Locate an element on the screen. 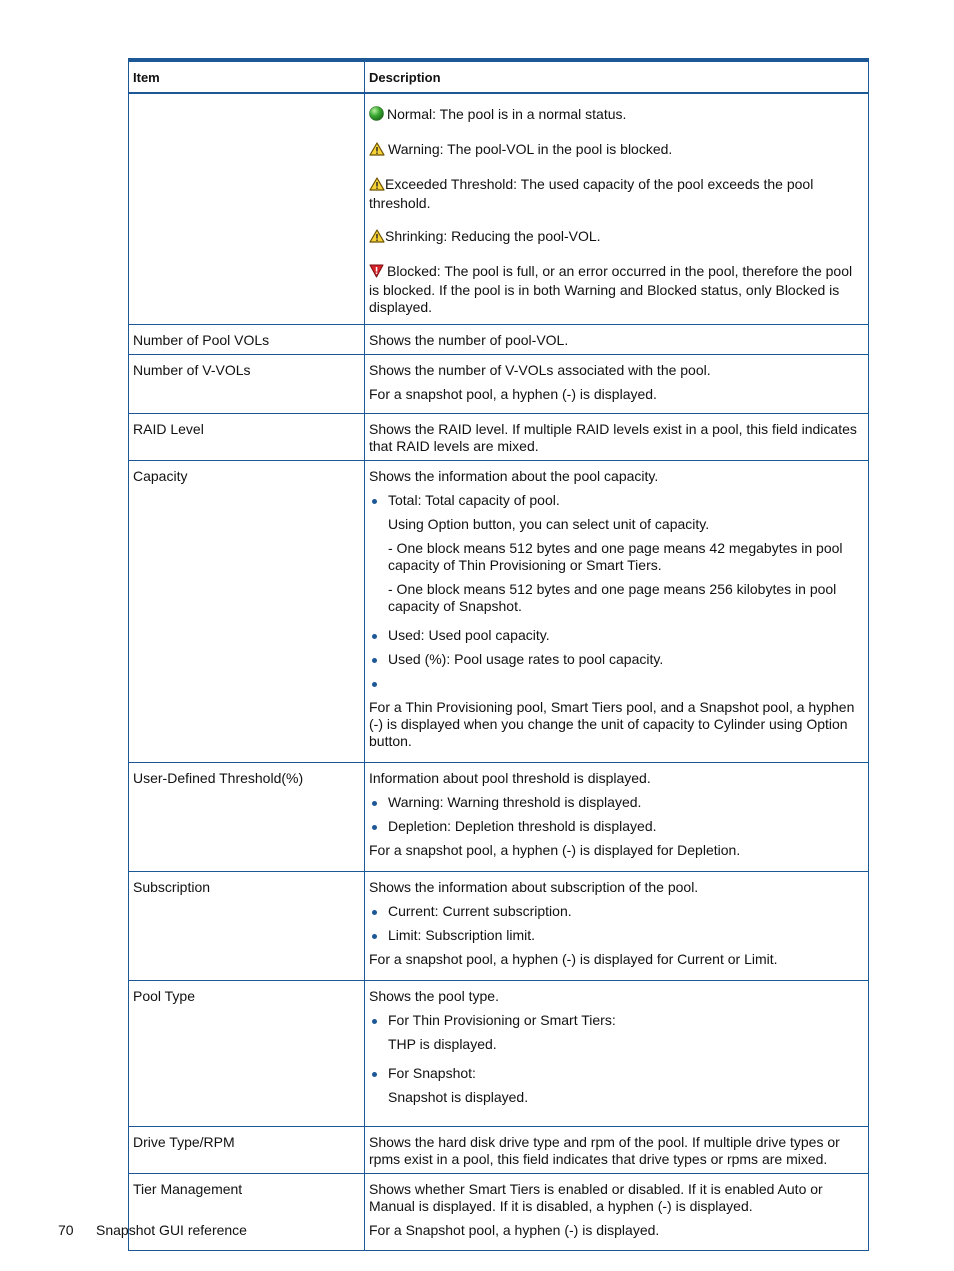 This screenshot has width=954, height=1271. blocked-icon is located at coordinates (376, 273).